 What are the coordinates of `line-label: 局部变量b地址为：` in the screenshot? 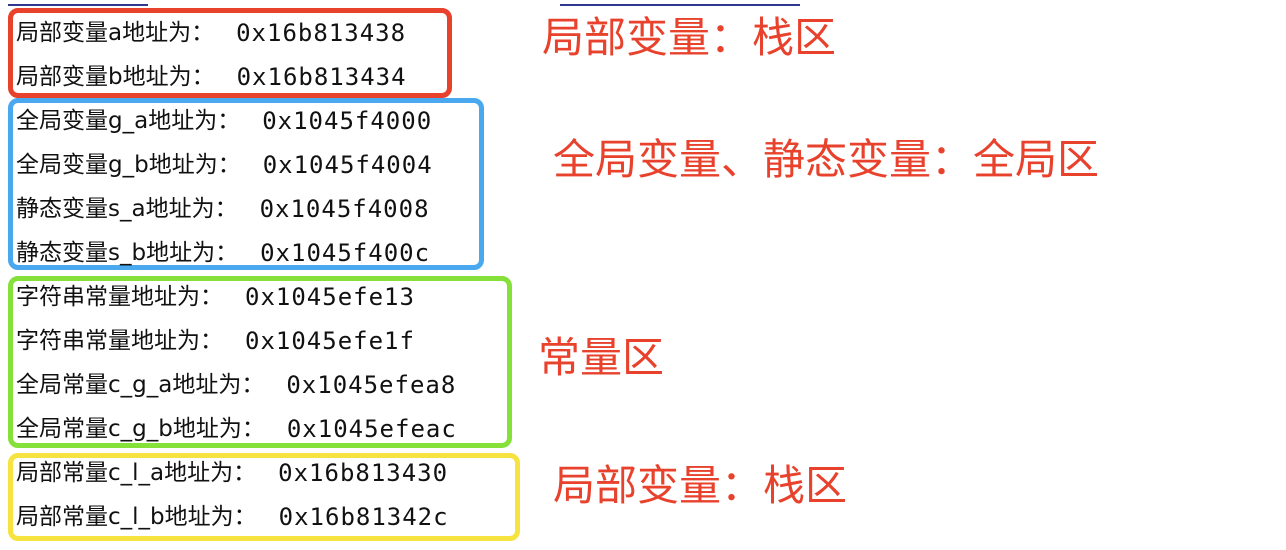 It's located at (115, 77).